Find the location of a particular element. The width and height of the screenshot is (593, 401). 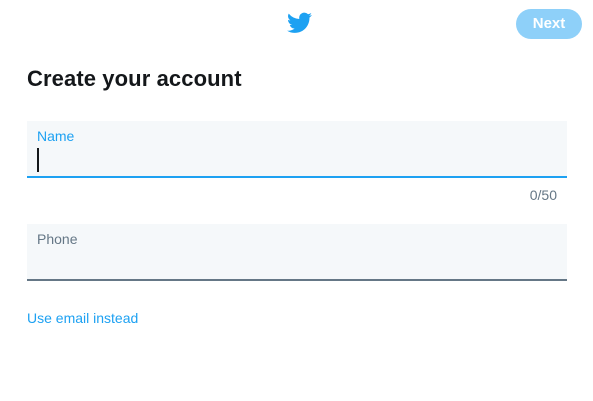

name-field: Name is located at coordinates (297, 149).